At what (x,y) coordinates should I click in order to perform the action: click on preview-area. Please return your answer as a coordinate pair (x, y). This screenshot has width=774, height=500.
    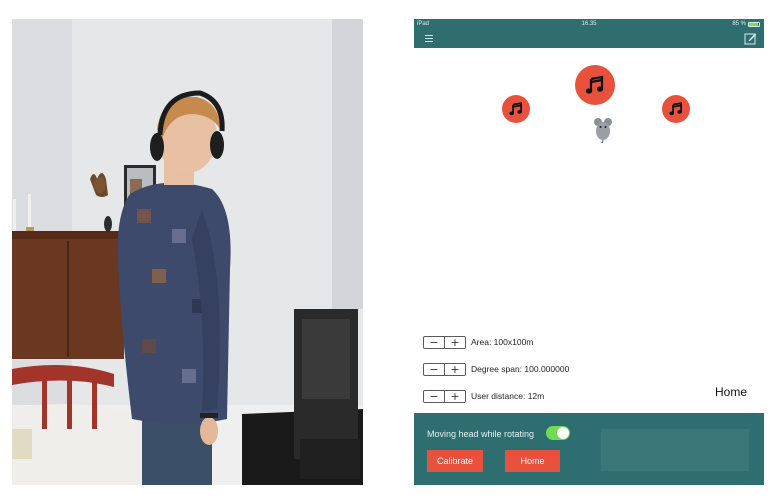
    Looking at the image, I should click on (675, 450).